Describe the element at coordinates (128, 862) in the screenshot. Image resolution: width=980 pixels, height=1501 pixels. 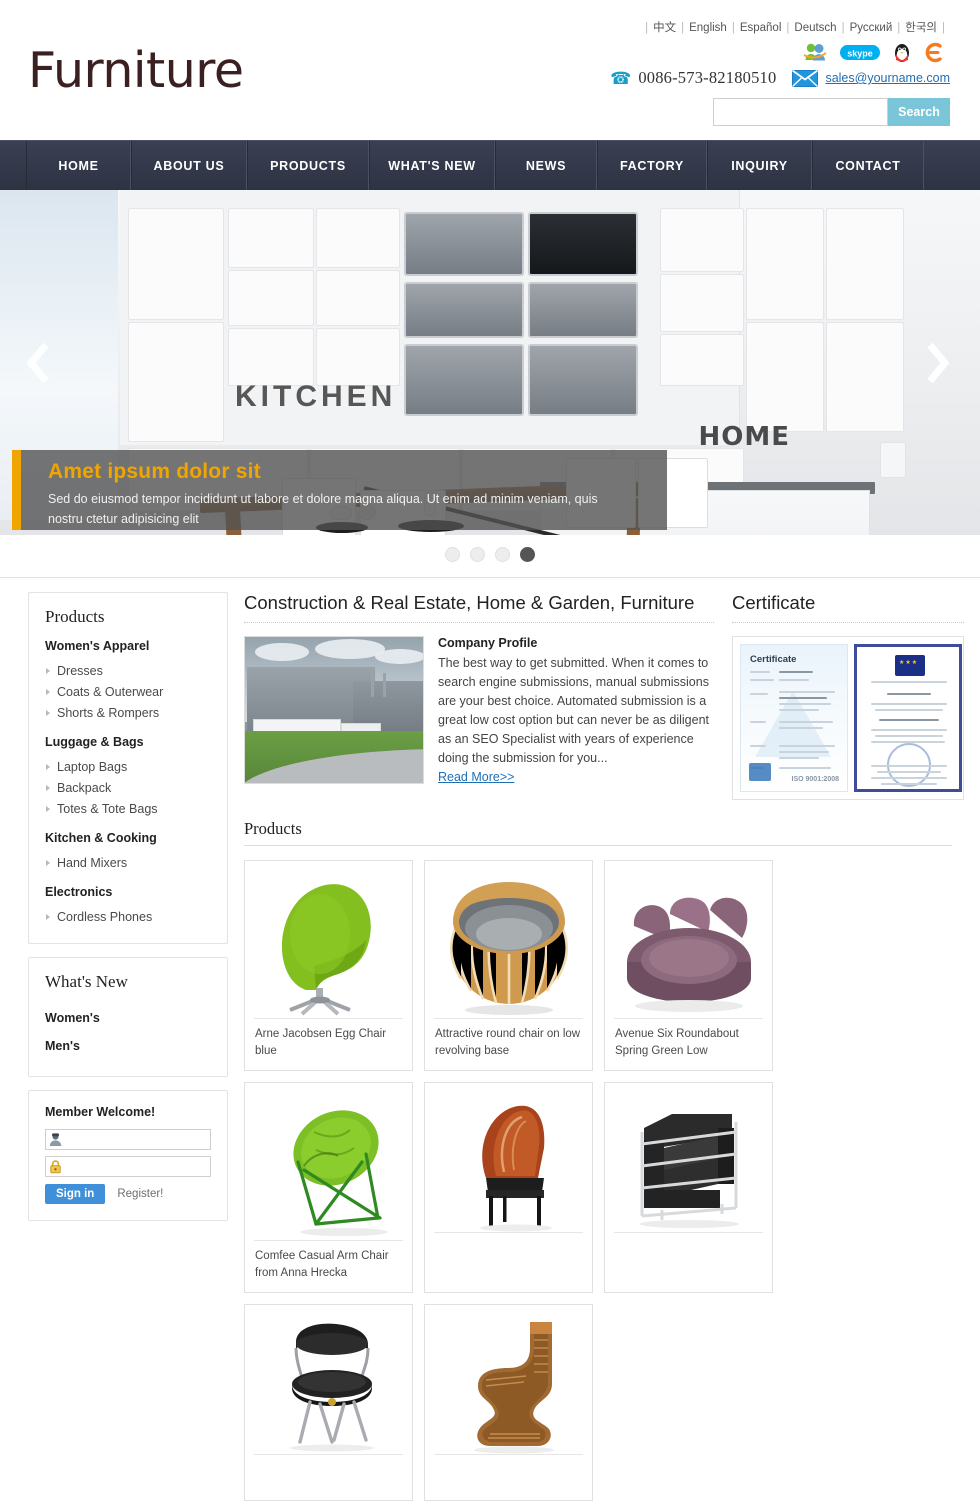
I see `category-item-hand-mixers: Hand Mixers` at that location.